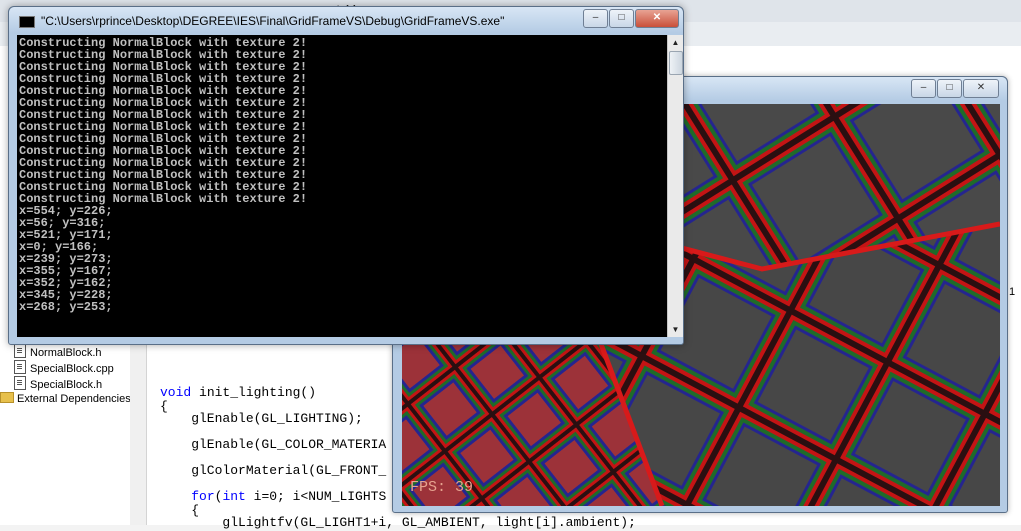 The image size is (1021, 531). Describe the element at coordinates (7, 397) in the screenshot. I see `folder-icon` at that location.